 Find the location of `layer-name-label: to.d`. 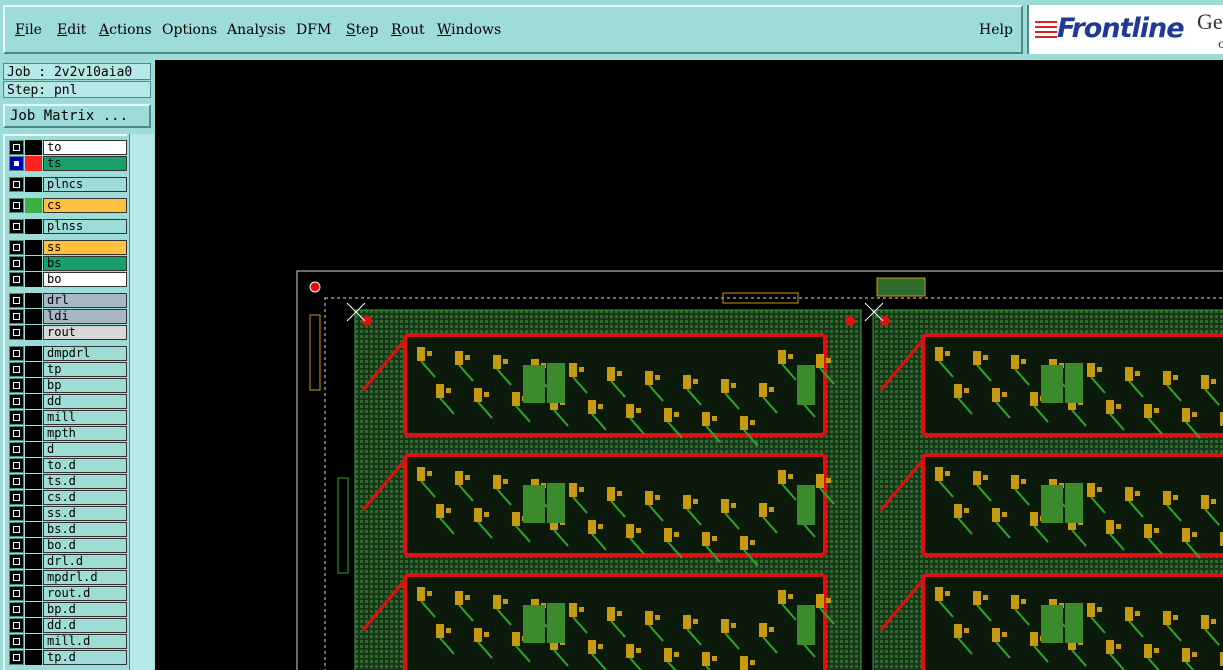

layer-name-label: to.d is located at coordinates (85, 465).